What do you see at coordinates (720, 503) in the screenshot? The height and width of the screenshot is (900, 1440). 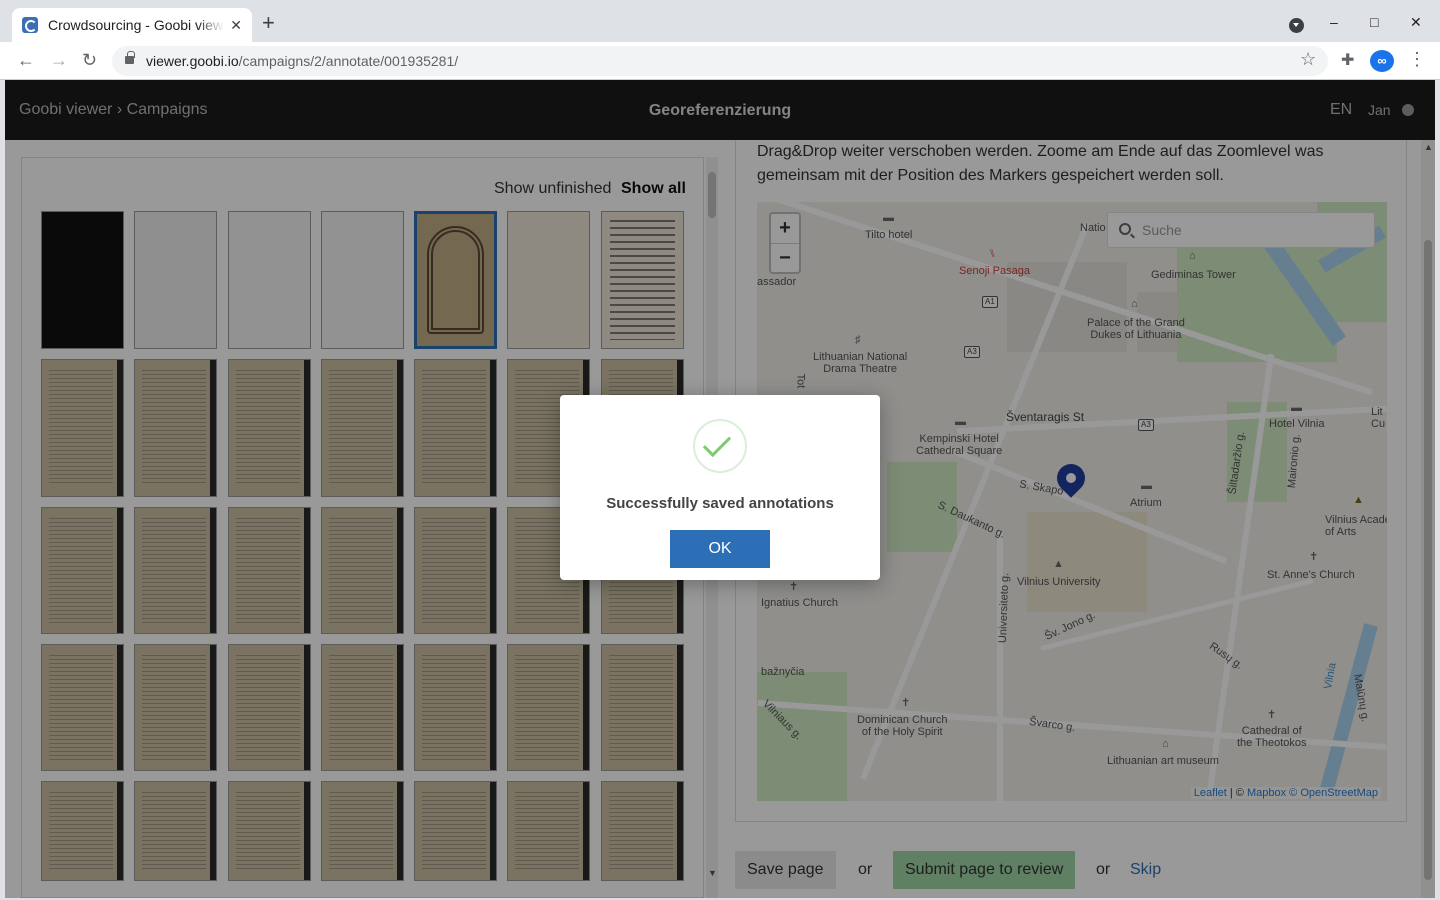 I see `success-message: Successfully saved annotations` at bounding box center [720, 503].